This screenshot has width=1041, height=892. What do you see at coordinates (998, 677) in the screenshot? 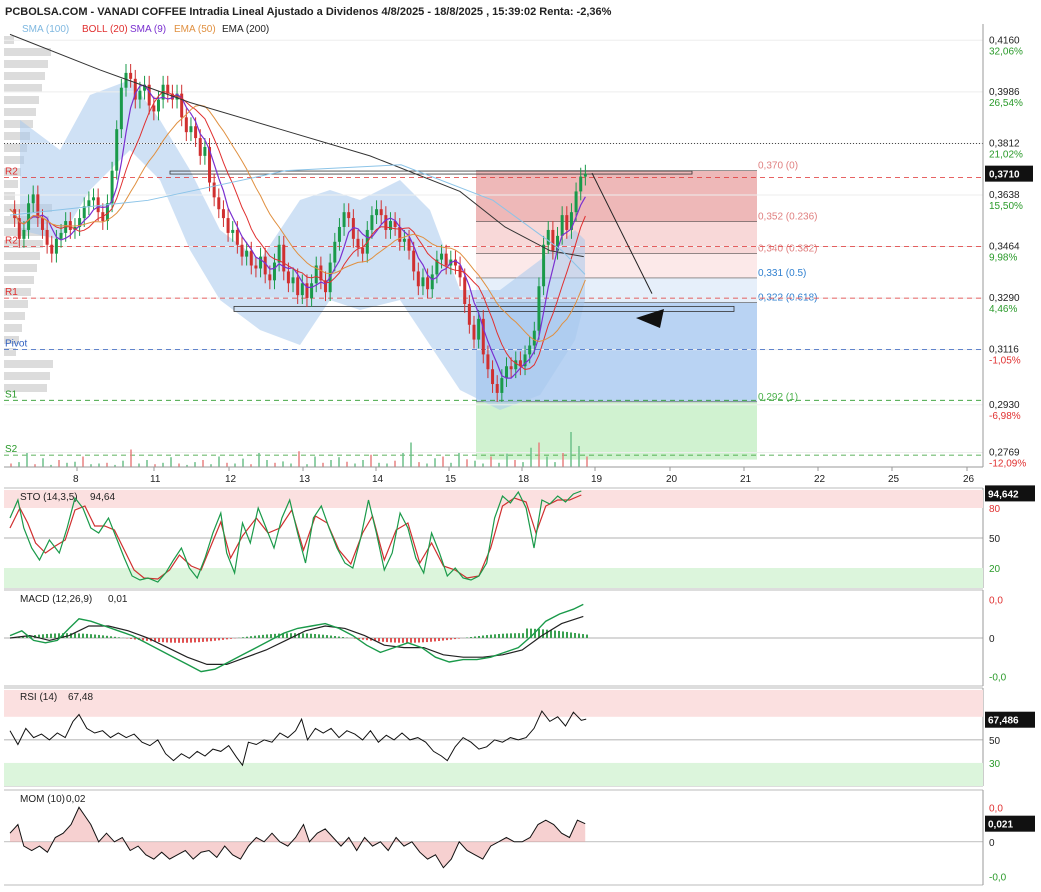
I see `panel-tick-label: -0,0` at bounding box center [998, 677].